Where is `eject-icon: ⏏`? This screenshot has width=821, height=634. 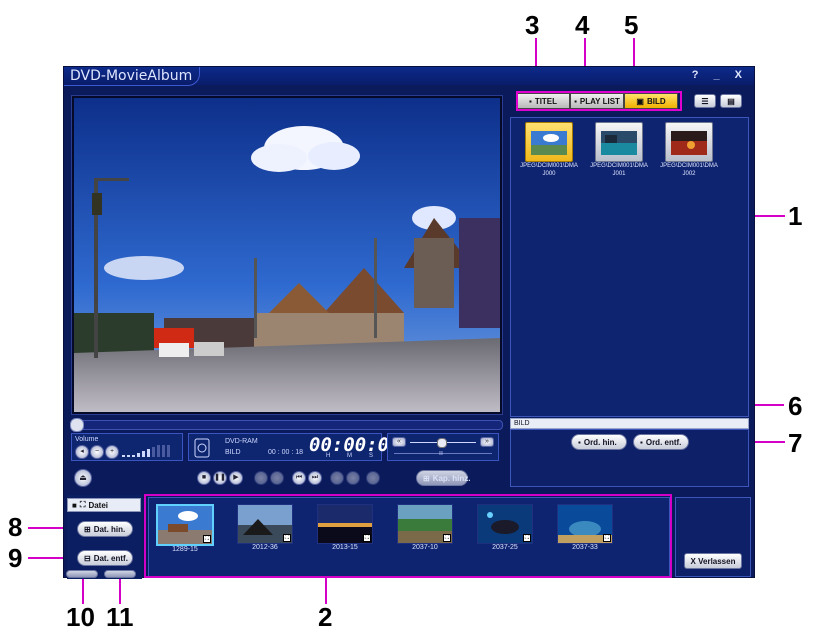 eject-icon: ⏏ is located at coordinates (83, 477).